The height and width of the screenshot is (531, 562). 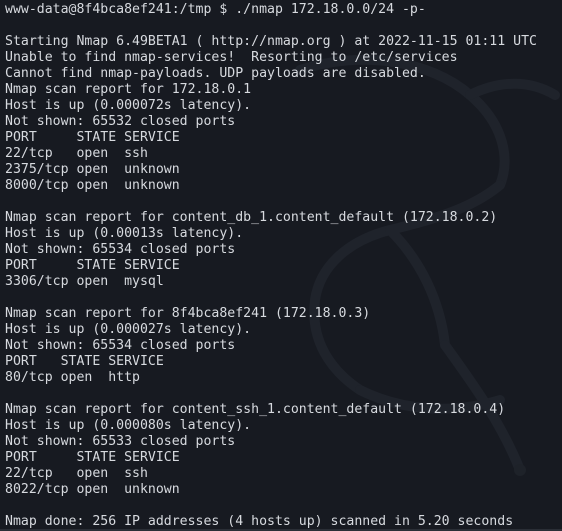 I want to click on terminal-line: 3306/tcp open mysql, so click(x=84, y=281).